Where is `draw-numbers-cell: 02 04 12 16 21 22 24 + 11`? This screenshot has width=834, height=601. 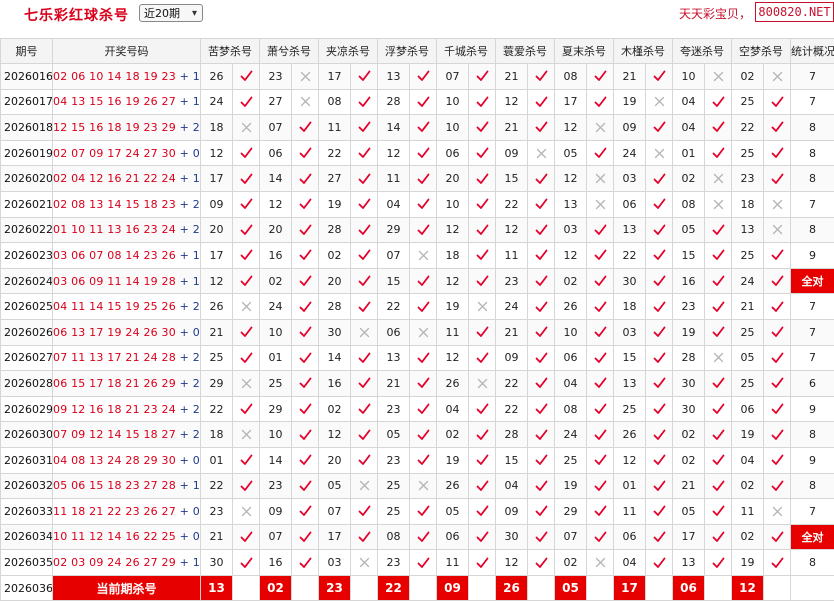
draw-numbers-cell: 02 04 12 16 21 22 24 + 11 is located at coordinates (127, 179).